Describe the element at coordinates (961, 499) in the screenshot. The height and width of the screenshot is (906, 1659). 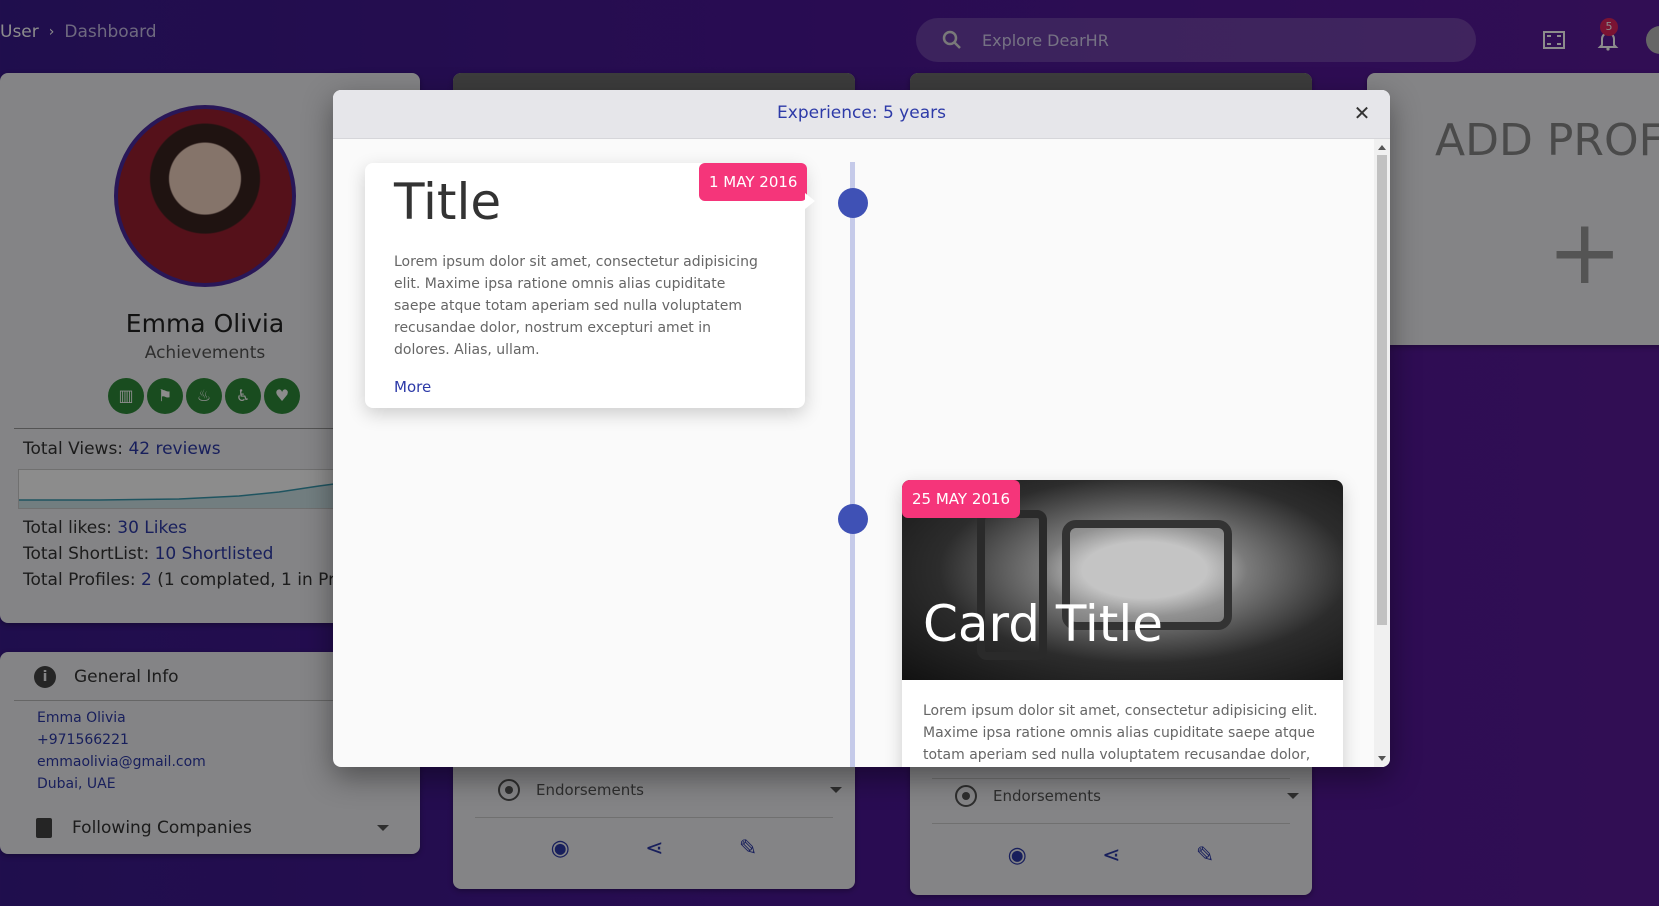
I see `date-badge: 25 MAY 2016` at that location.